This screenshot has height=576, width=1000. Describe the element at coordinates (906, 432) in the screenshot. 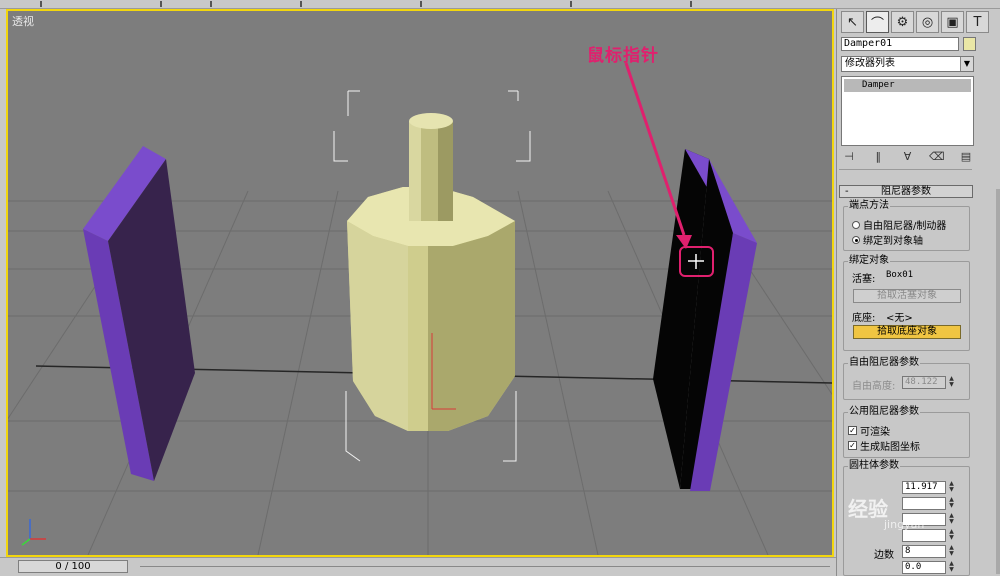

I see `common-damper-group: 公用阻尼器参数 ✓ 可渲染 ✓ 生成贴图坐标` at that location.